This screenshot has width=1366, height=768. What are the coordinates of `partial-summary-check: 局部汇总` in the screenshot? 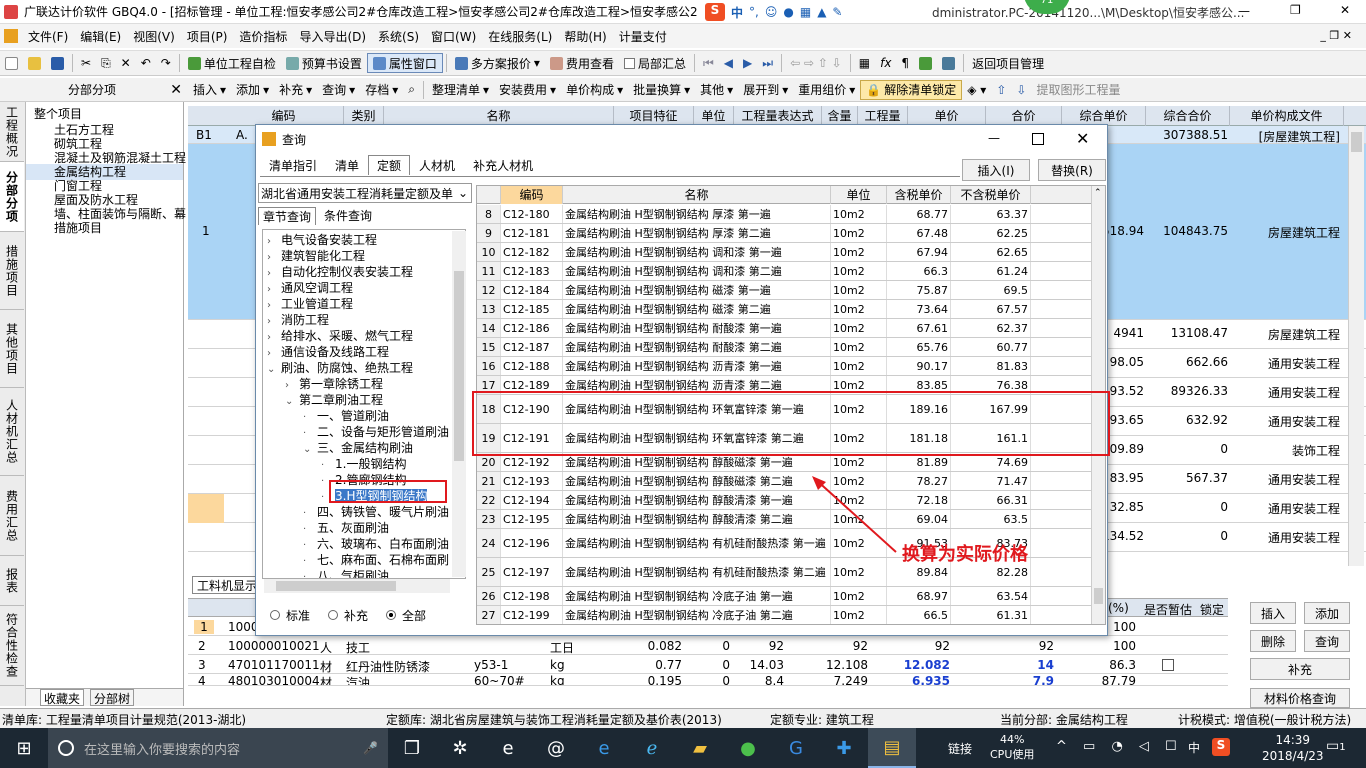 It's located at (655, 63).